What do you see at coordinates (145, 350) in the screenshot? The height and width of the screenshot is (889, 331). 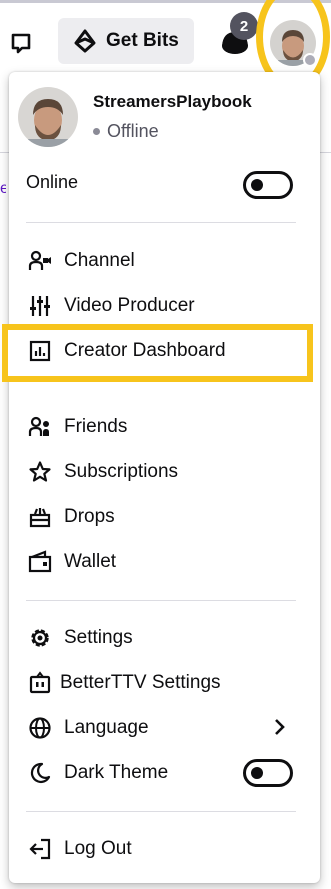 I see `menu-label: Creator Dashboard` at bounding box center [145, 350].